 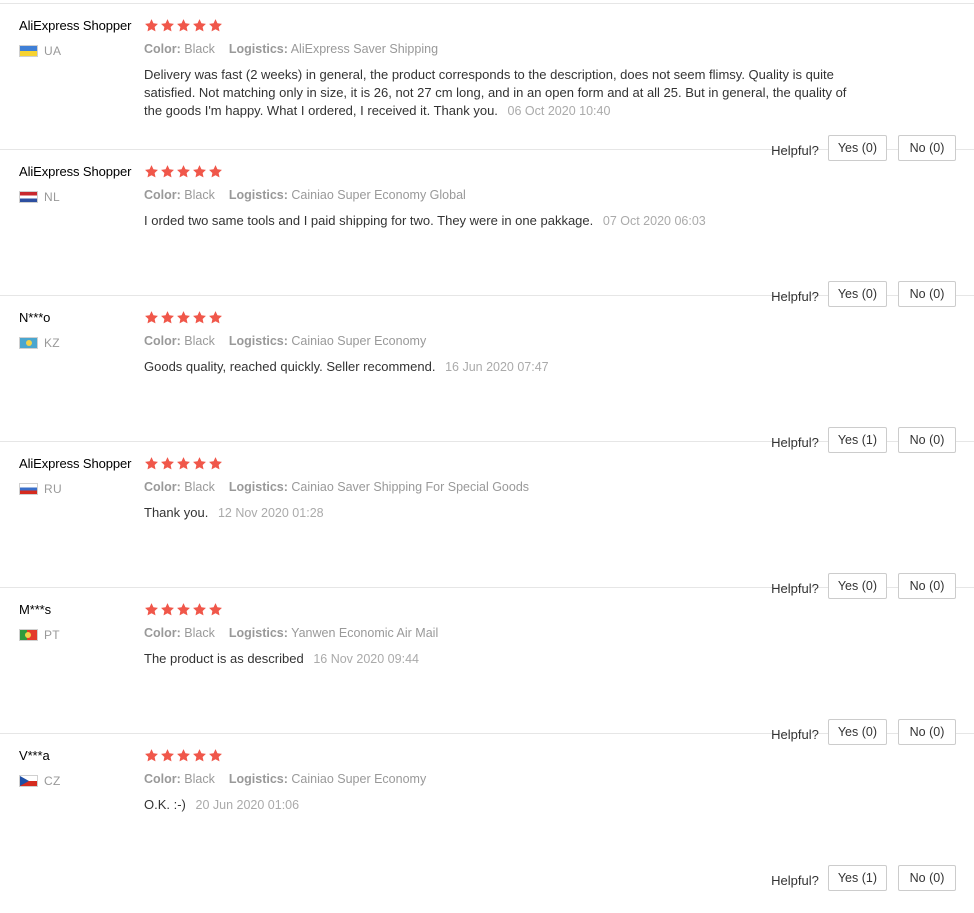 What do you see at coordinates (364, 49) in the screenshot?
I see `logistics-value: AliExpress Saver Shipping` at bounding box center [364, 49].